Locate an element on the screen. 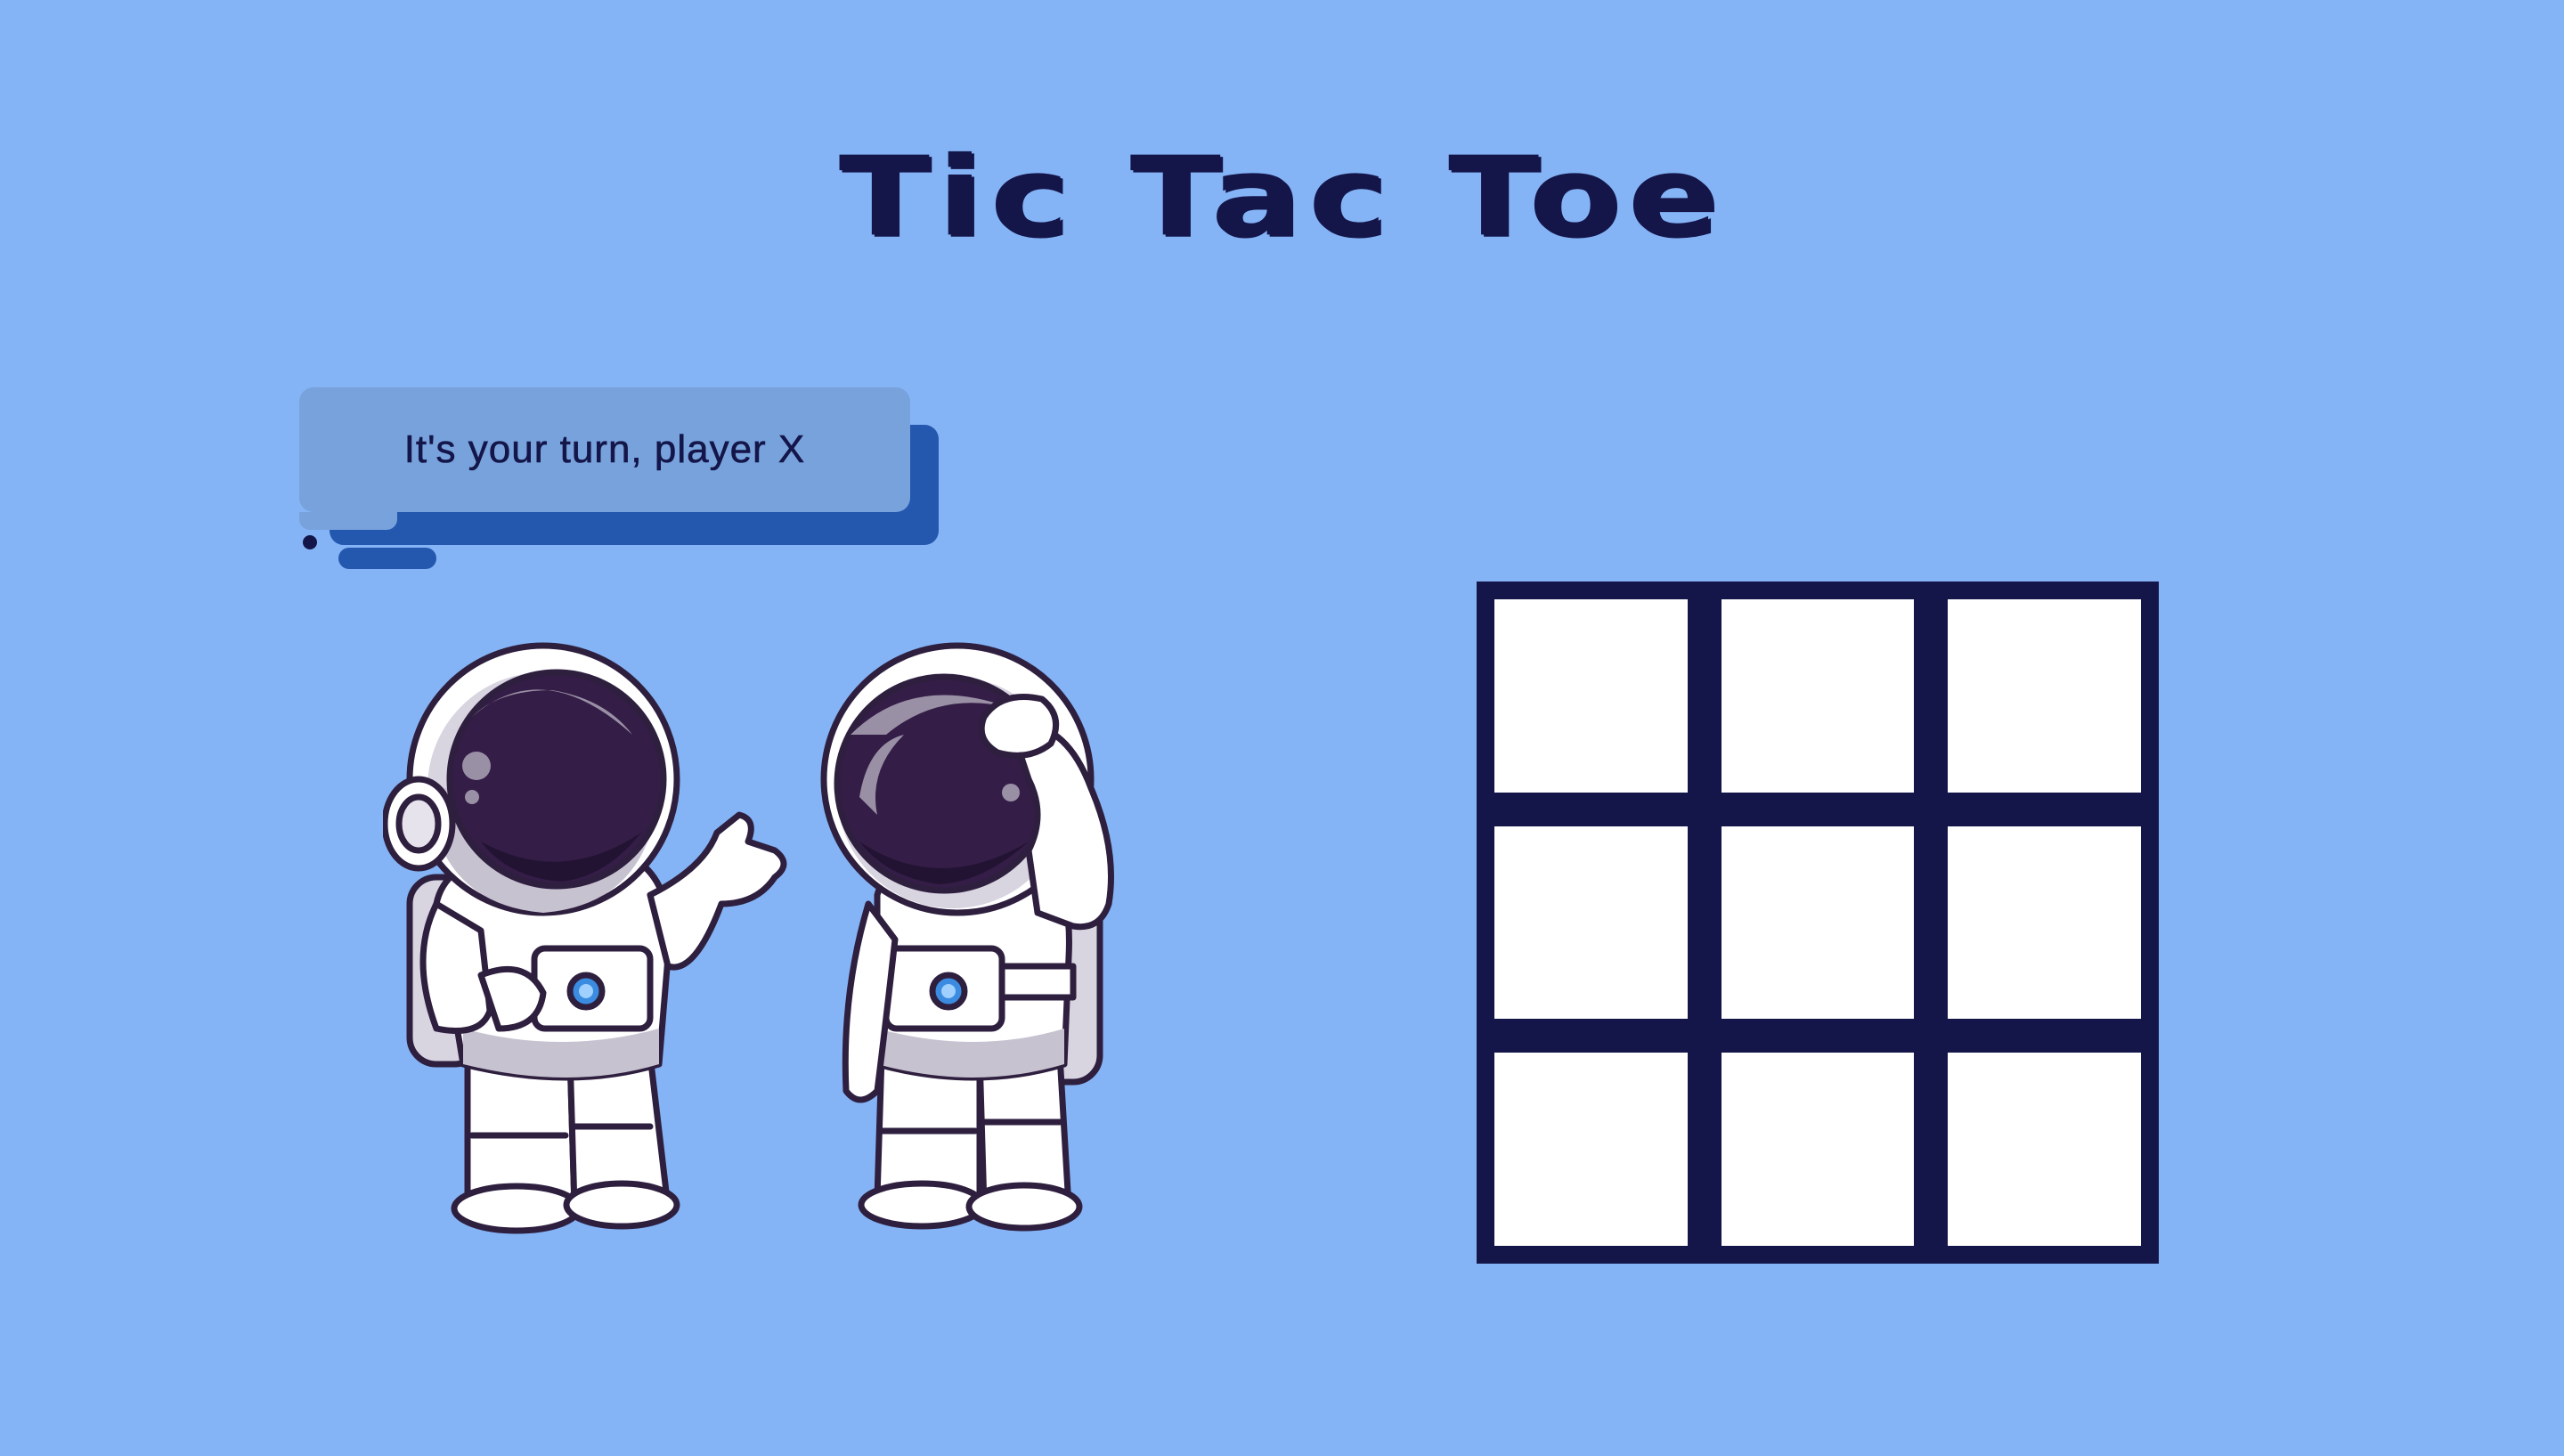 The image size is (2564, 1456). bubble-tail is located at coordinates (348, 521).